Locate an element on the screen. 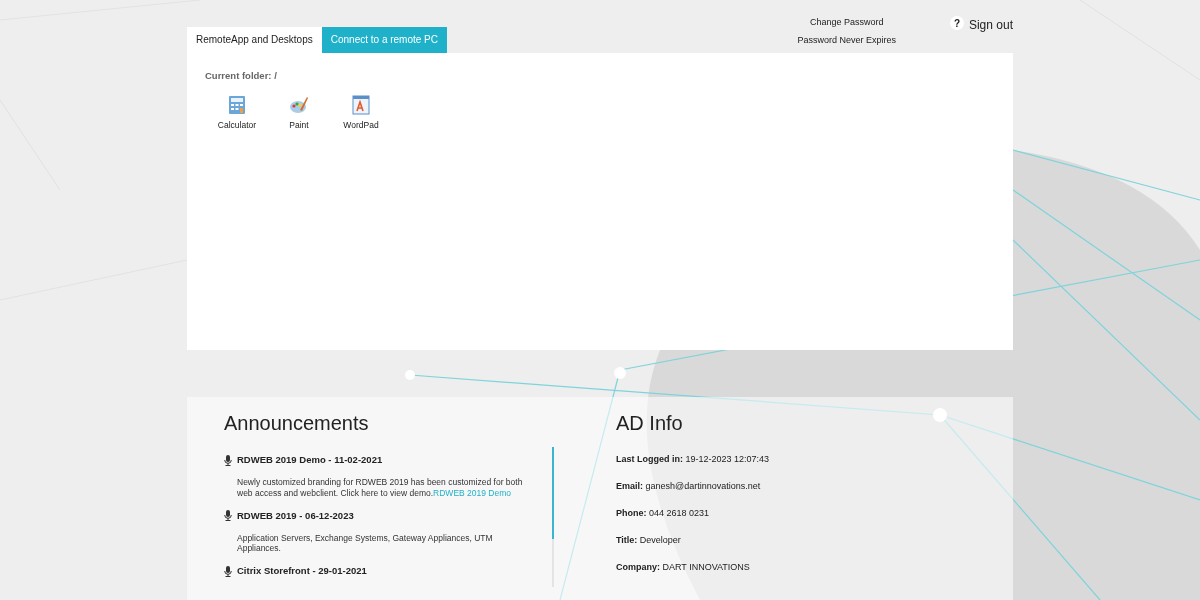 The image size is (1200, 600). wordpad-icon is located at coordinates (361, 105).